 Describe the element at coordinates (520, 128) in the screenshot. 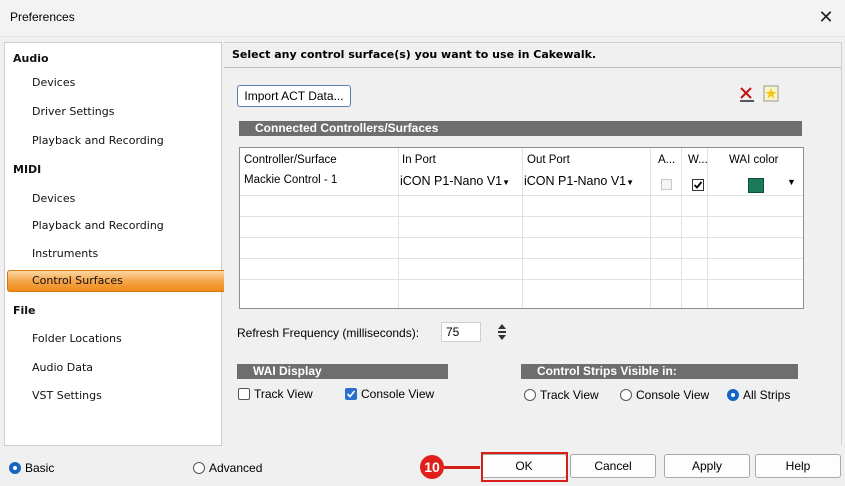

I see `connected-controllers-banner: Connected Controllers/Surfaces` at that location.